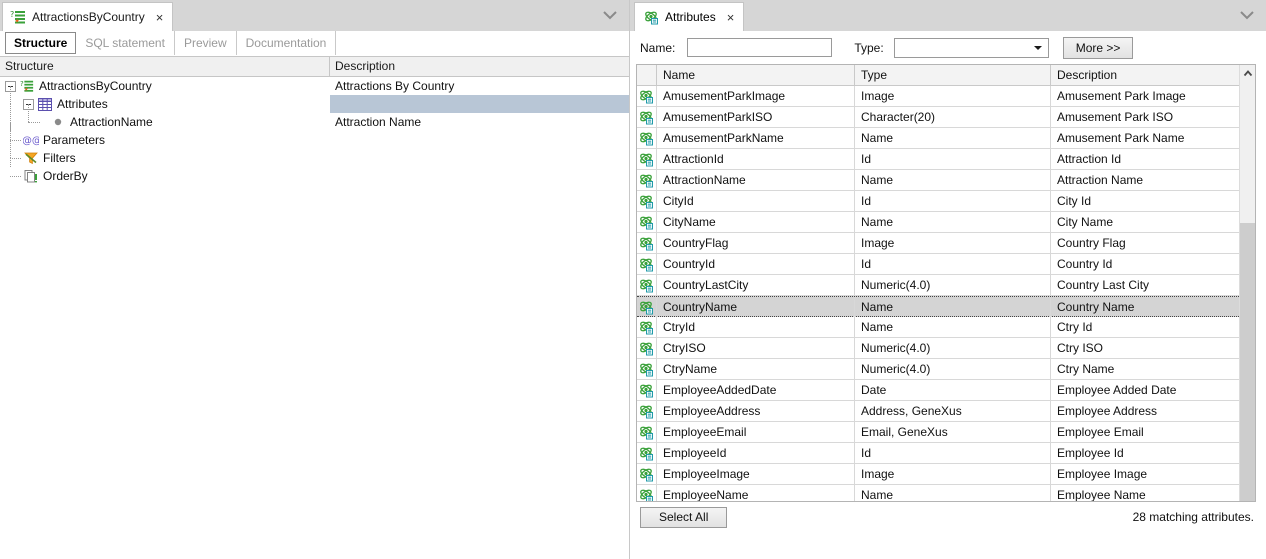  What do you see at coordinates (731, 17) in the screenshot?
I see `tab-attributes-close-icon: ×` at bounding box center [731, 17].